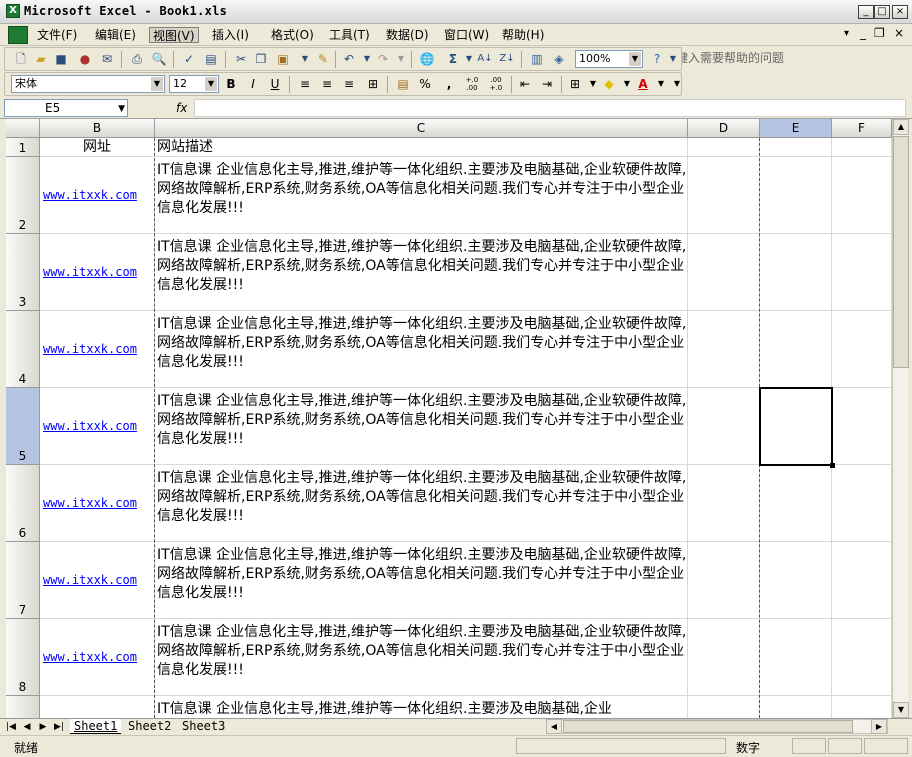  What do you see at coordinates (23, 195) in the screenshot?
I see `row-header: 2` at bounding box center [23, 195].